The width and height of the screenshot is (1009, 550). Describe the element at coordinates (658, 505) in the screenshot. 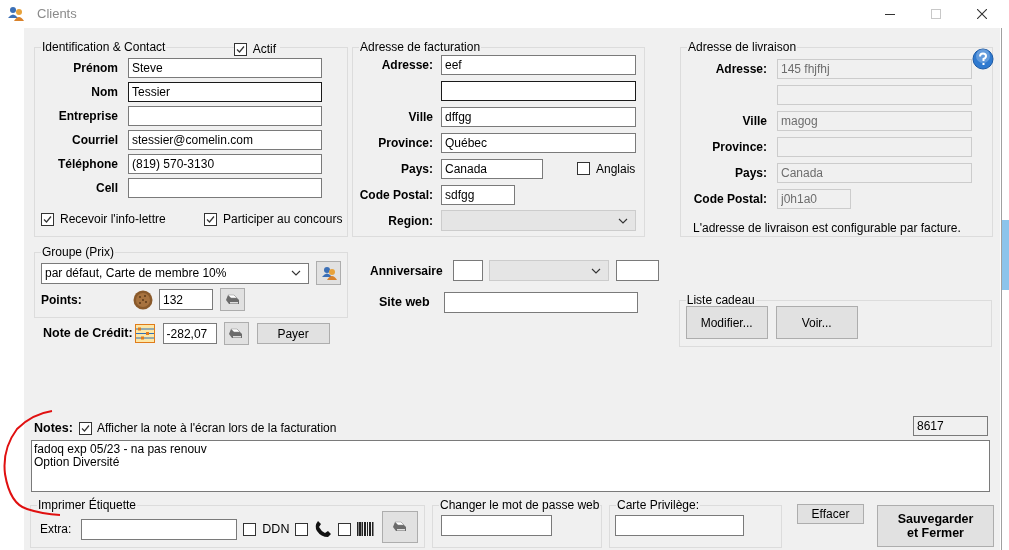

I see `group-title: Carte Privilège:` at that location.